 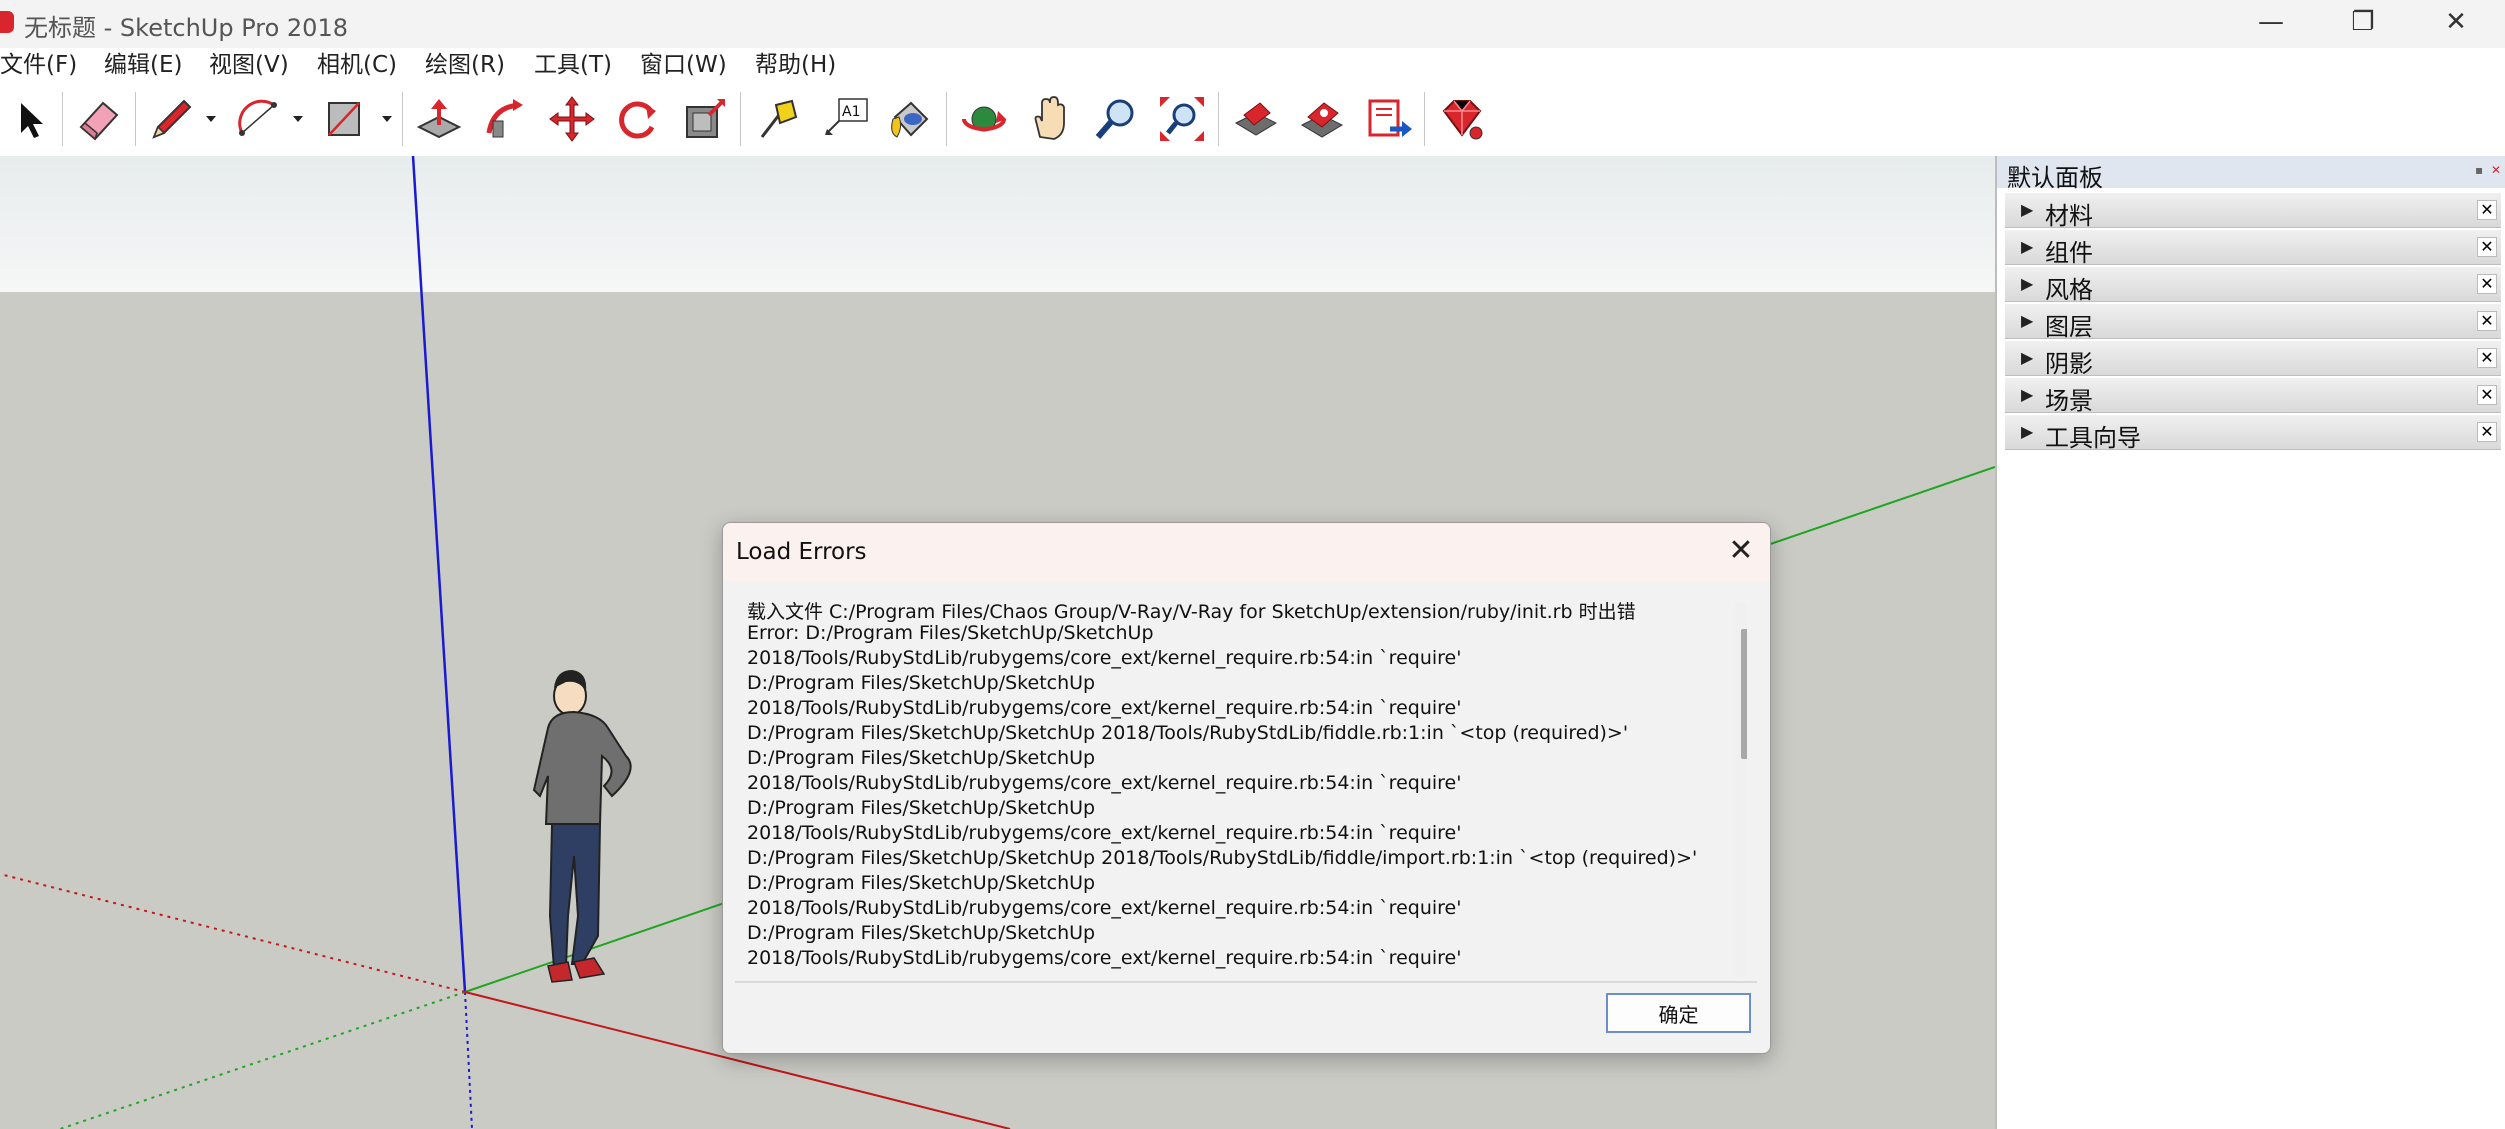 What do you see at coordinates (1678, 1013) in the screenshot?
I see `ok-button: 确定` at bounding box center [1678, 1013].